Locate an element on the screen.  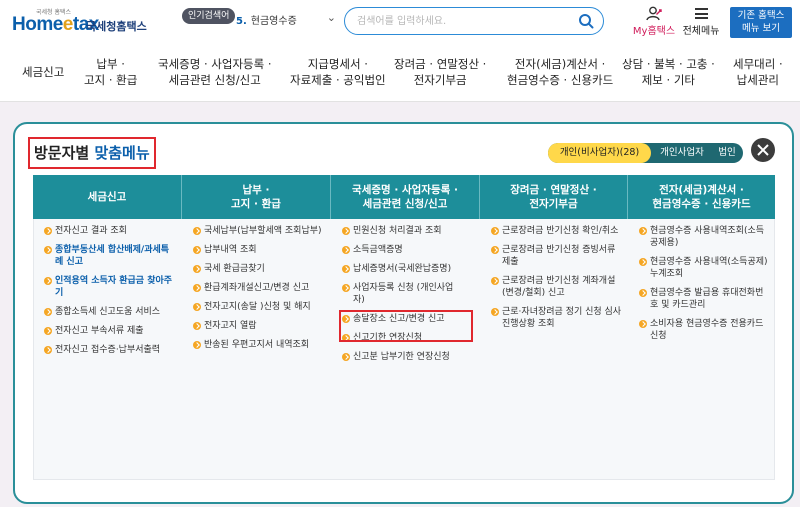
menu-link: 근로장려금 반기신청 계좌개설(변경/철회) 신고 is located at coordinates (557, 287).